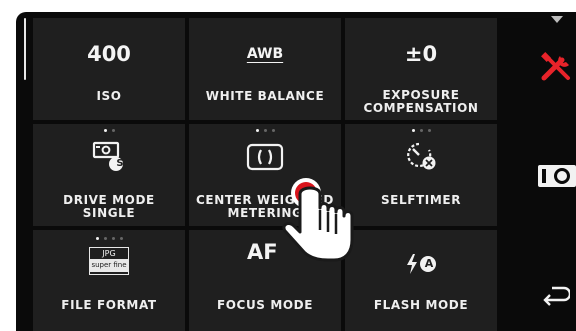 Image resolution: width=576 pixels, height=331 pixels. Describe the element at coordinates (109, 305) in the screenshot. I see `file-format-label: FILE FORMAT` at that location.